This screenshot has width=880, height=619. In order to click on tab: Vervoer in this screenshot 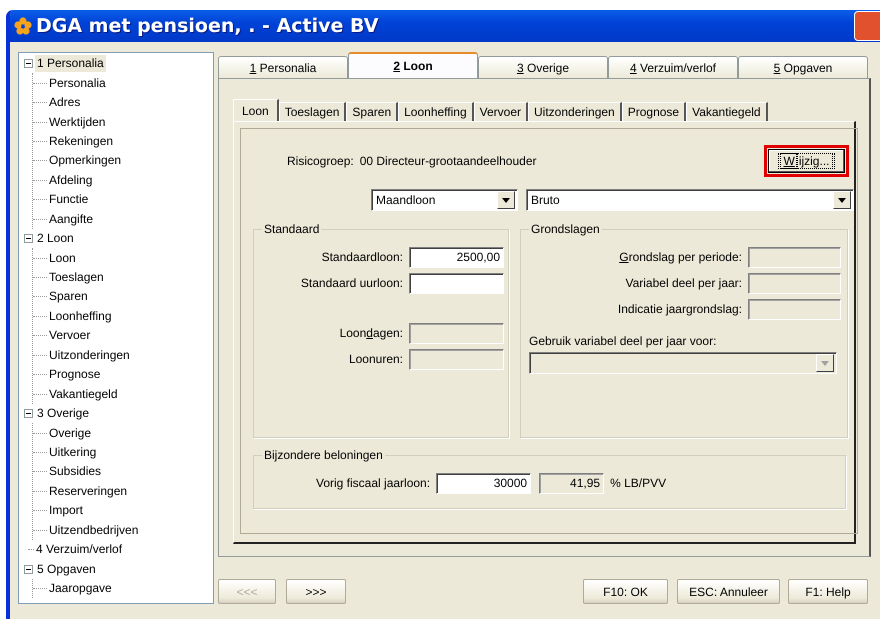, I will do `click(501, 111)`.